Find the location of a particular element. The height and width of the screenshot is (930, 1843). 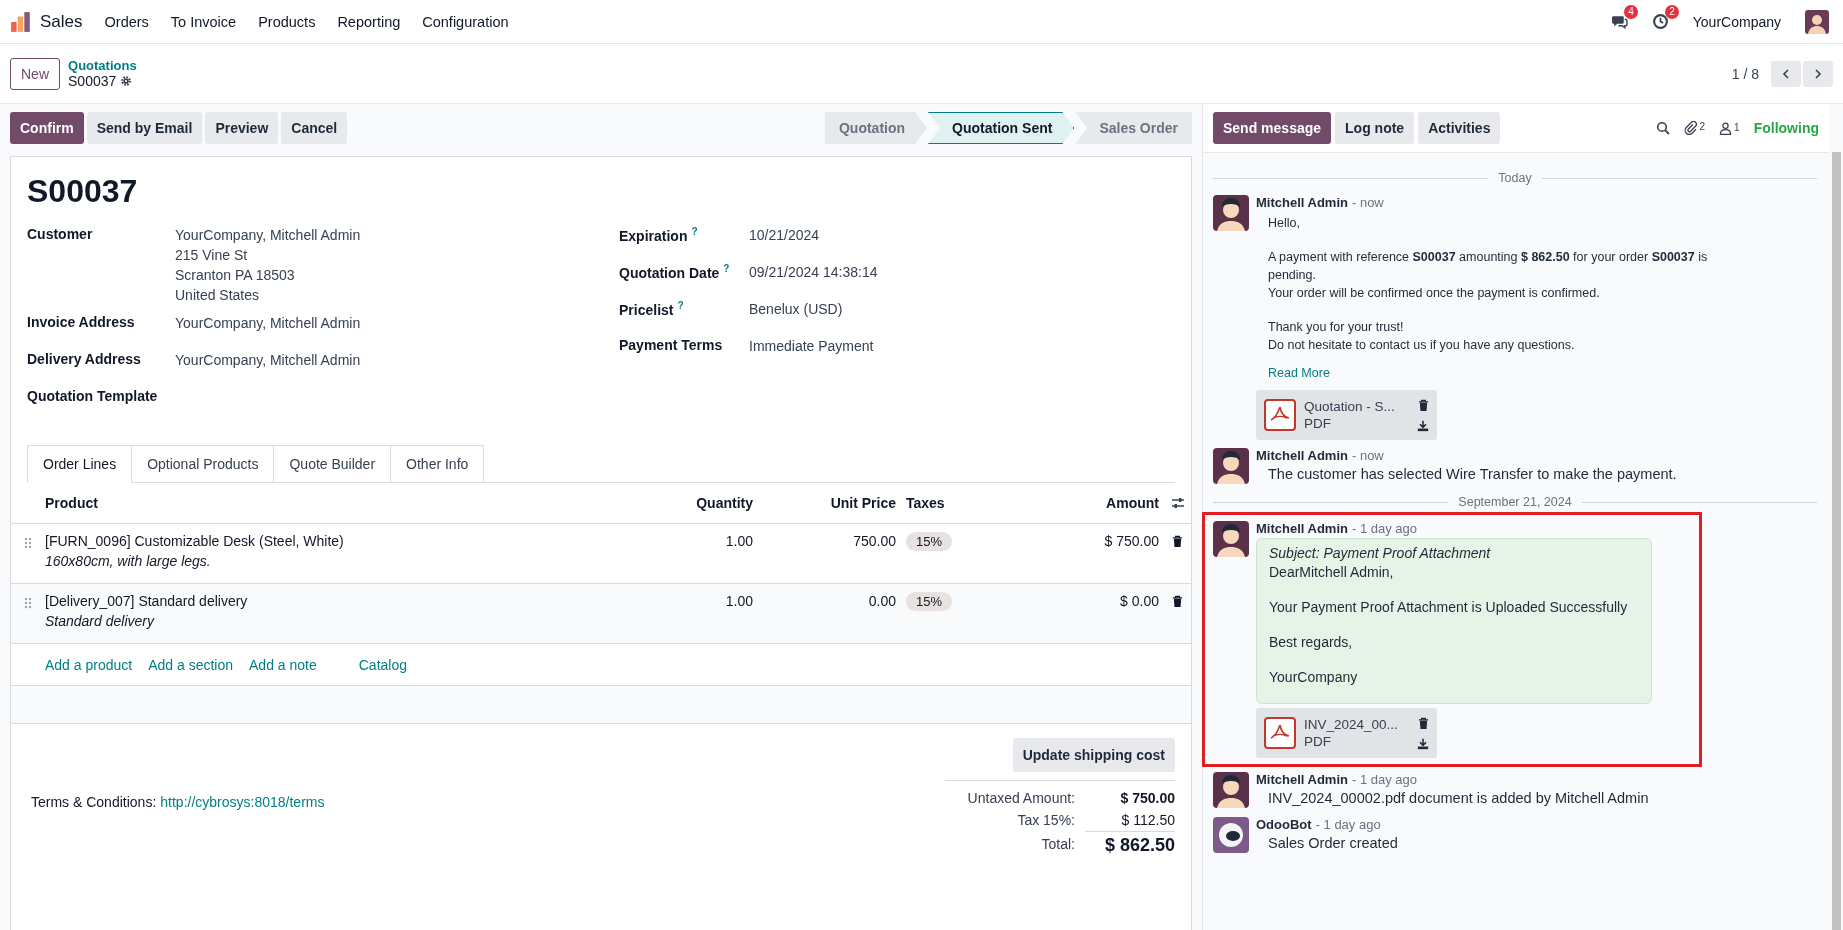

field-value: 09/21/2024 14:38:14 is located at coordinates (813, 272).